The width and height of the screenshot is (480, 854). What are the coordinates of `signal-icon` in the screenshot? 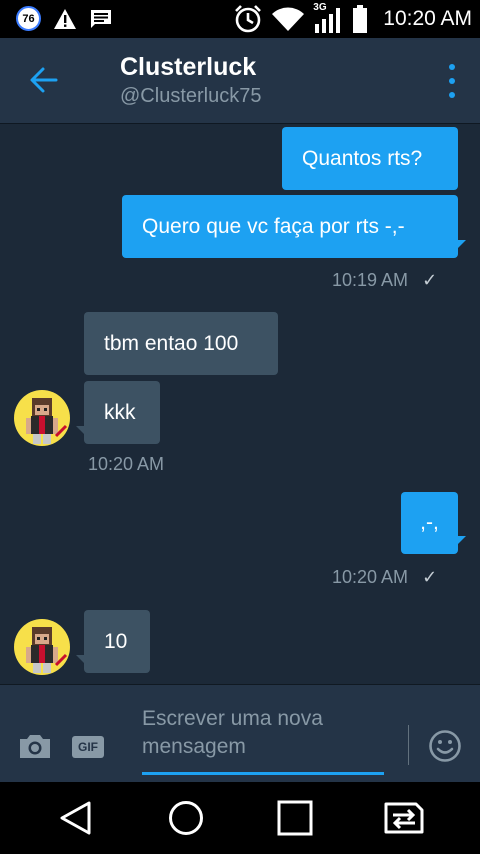 It's located at (328, 20).